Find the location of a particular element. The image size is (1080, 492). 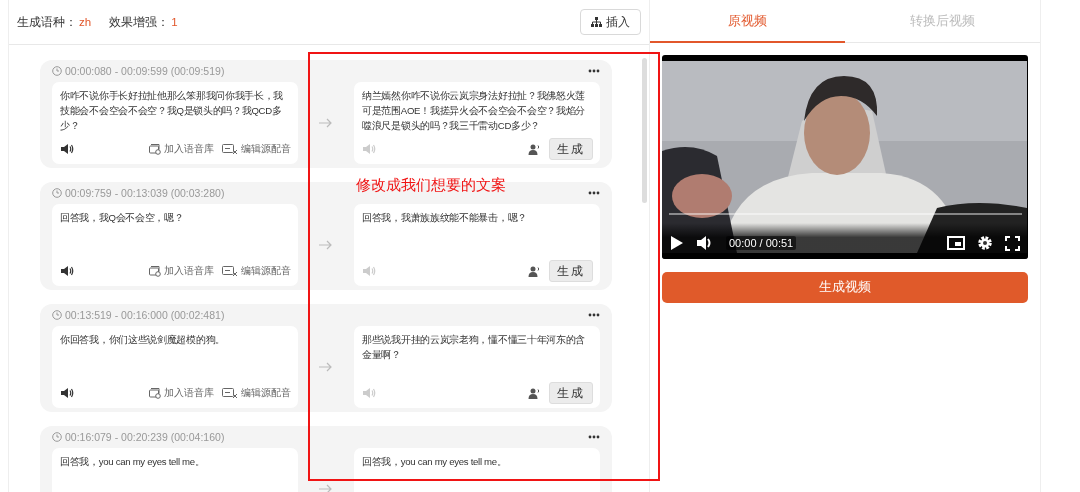

play-icon is located at coordinates (677, 243).